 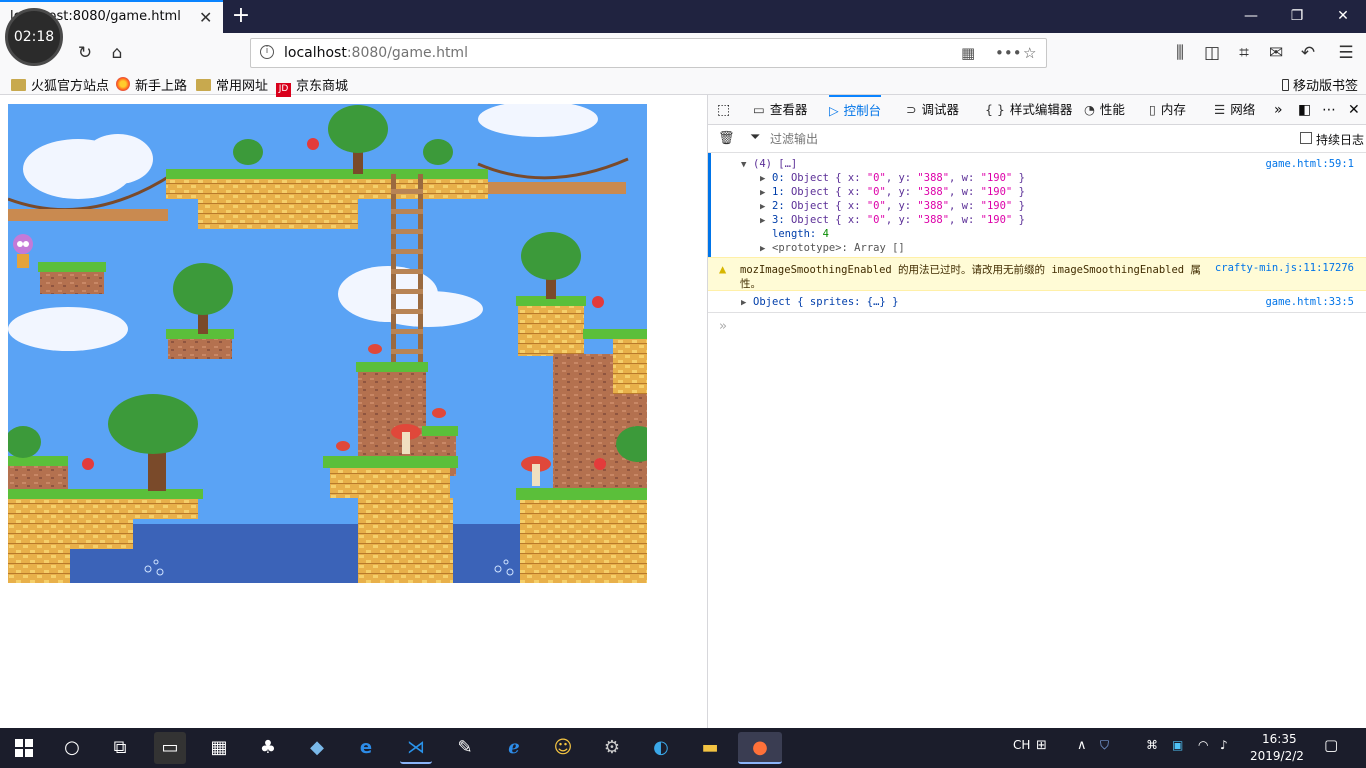 I want to click on message-marker, so click(x=709, y=205).